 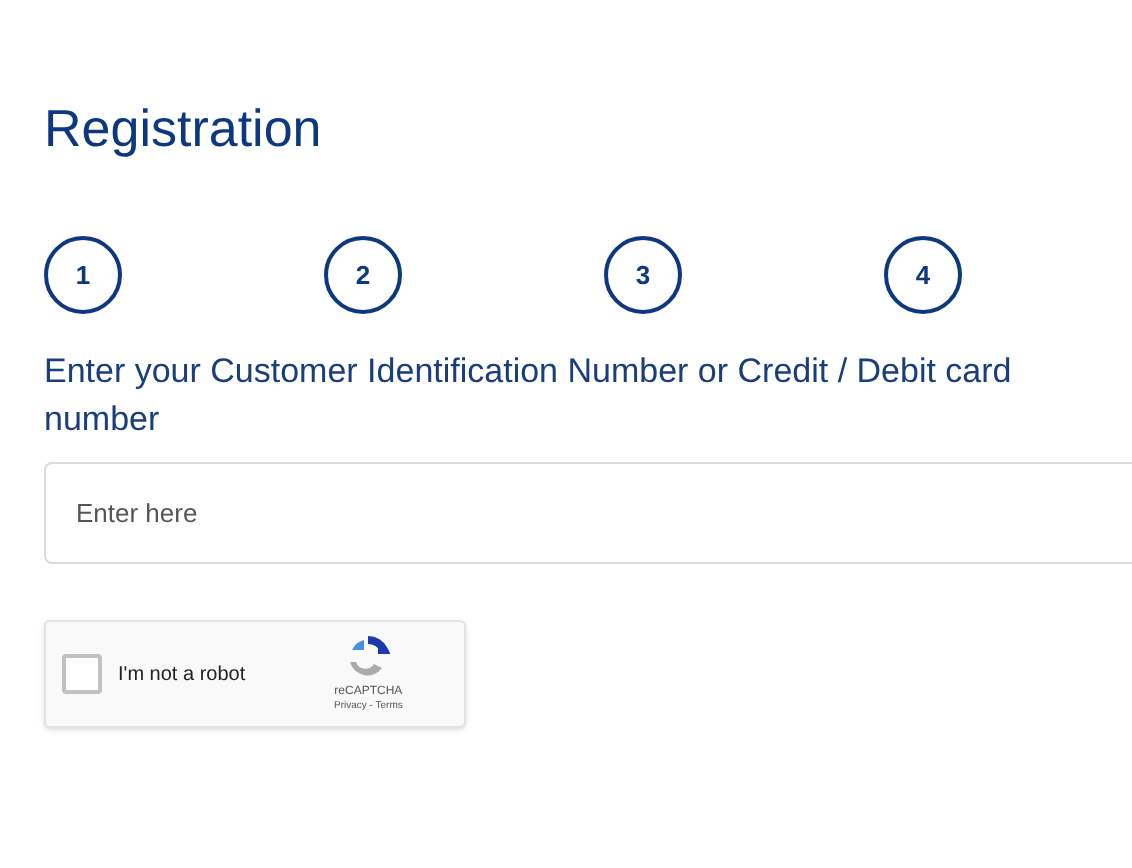 What do you see at coordinates (82, 674) in the screenshot?
I see `checkbox` at bounding box center [82, 674].